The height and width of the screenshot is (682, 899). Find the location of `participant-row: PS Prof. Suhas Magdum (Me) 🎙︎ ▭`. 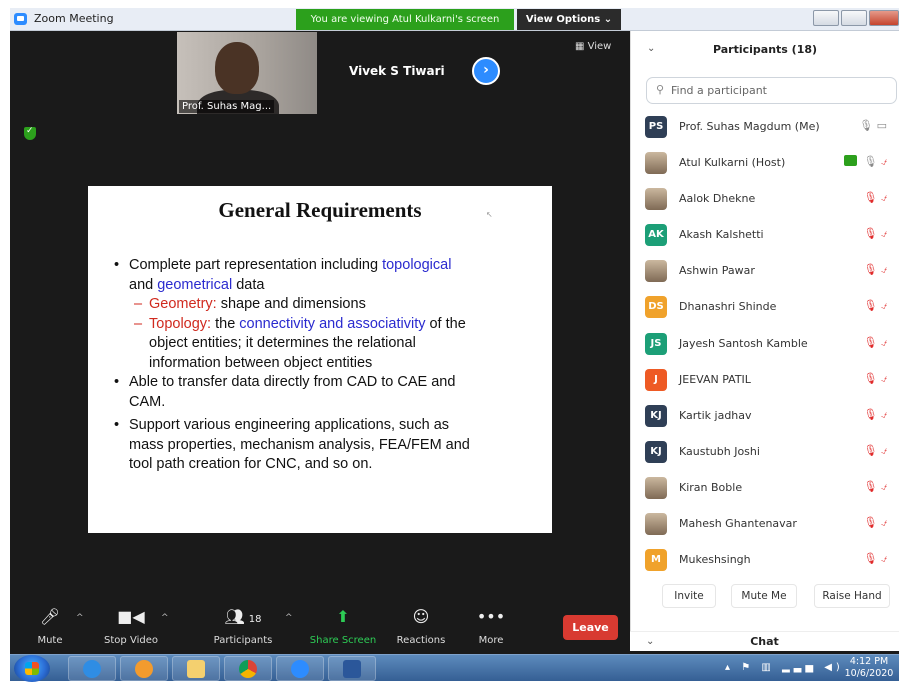

participant-row: PS Prof. Suhas Magdum (Me) 🎙︎ ▭ is located at coordinates (765, 127).